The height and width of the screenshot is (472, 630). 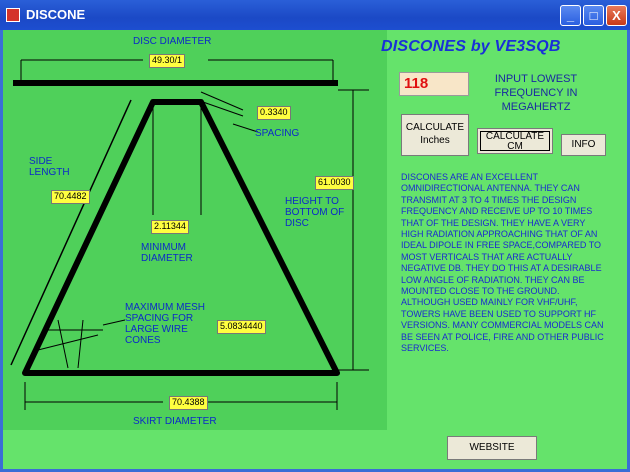 What do you see at coordinates (70, 197) in the screenshot?
I see `side-length-value: 70.4482` at bounding box center [70, 197].